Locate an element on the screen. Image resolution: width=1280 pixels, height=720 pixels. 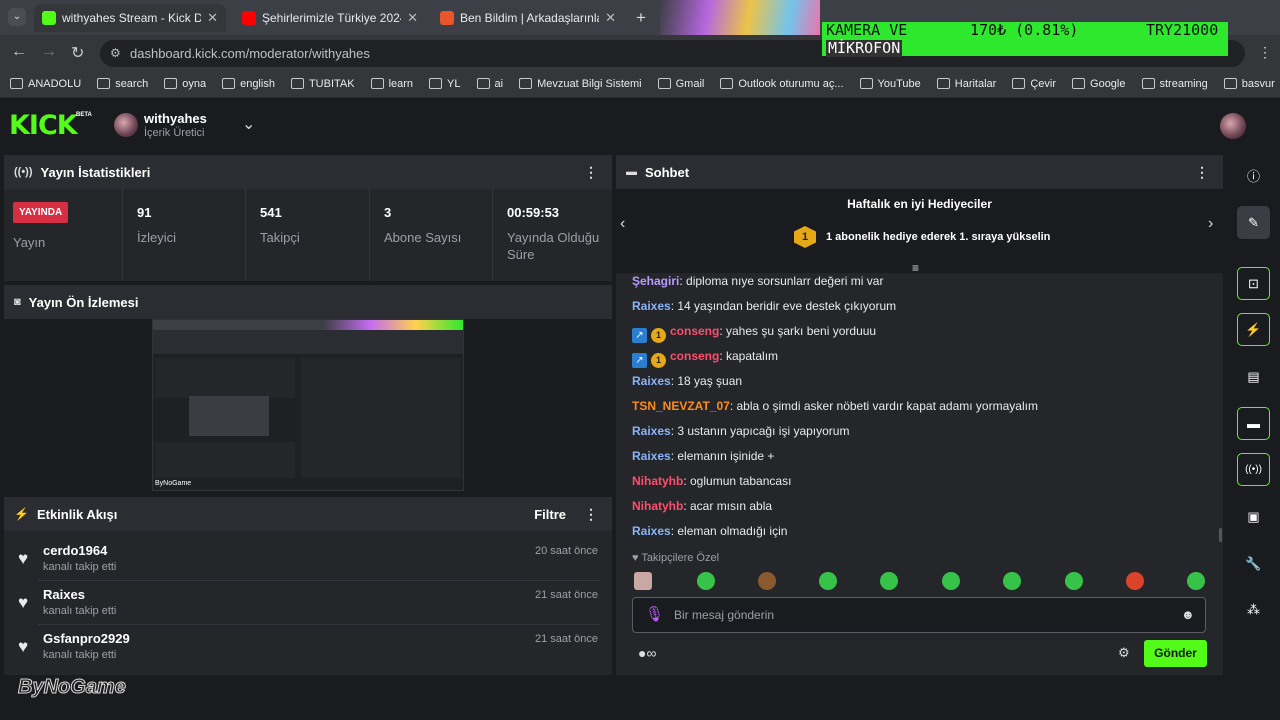
bookmark-item: Çevir is located at coordinates (1034, 84).